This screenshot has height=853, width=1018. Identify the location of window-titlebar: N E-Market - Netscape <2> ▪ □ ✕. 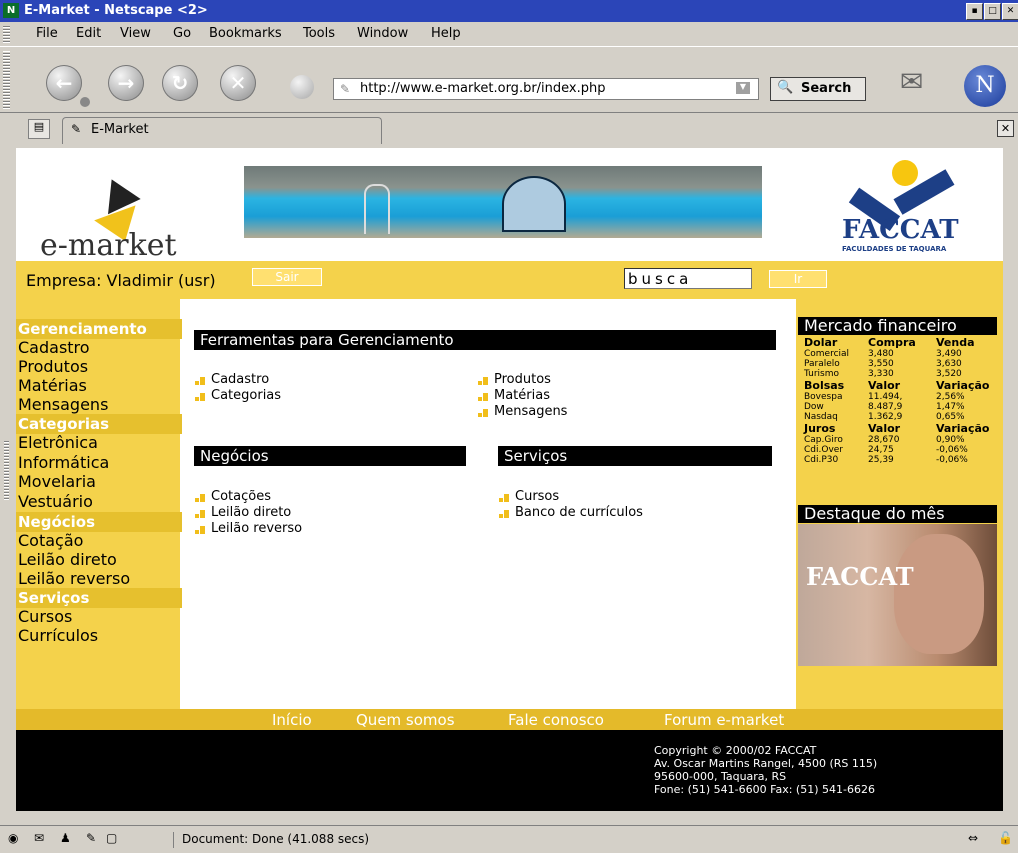
(509, 11).